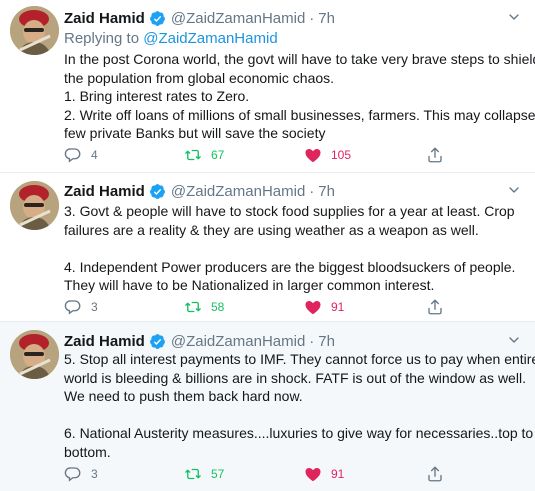  Describe the element at coordinates (94, 155) in the screenshot. I see `reply-count: 4` at that location.